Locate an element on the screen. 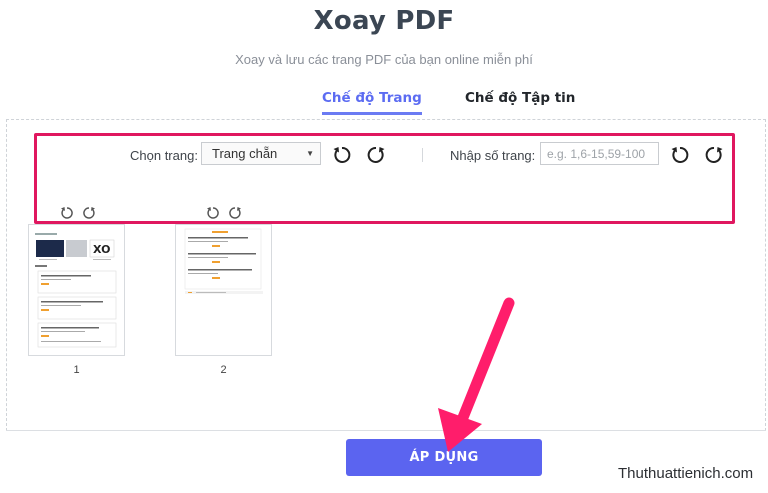  svg-text: XO is located at coordinates (101, 249).